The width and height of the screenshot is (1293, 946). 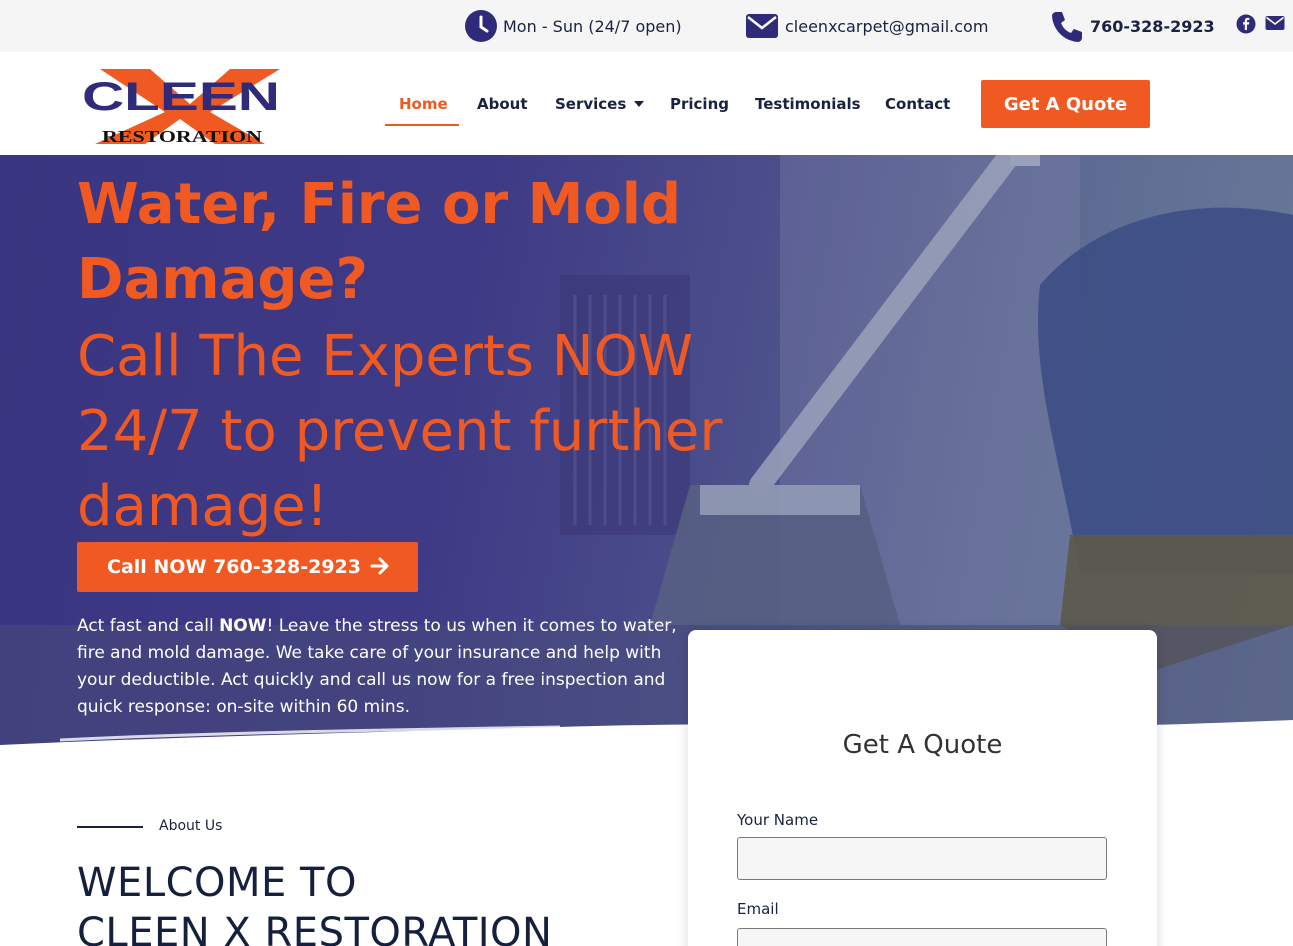 I want to click on phone-icon, so click(x=1067, y=27).